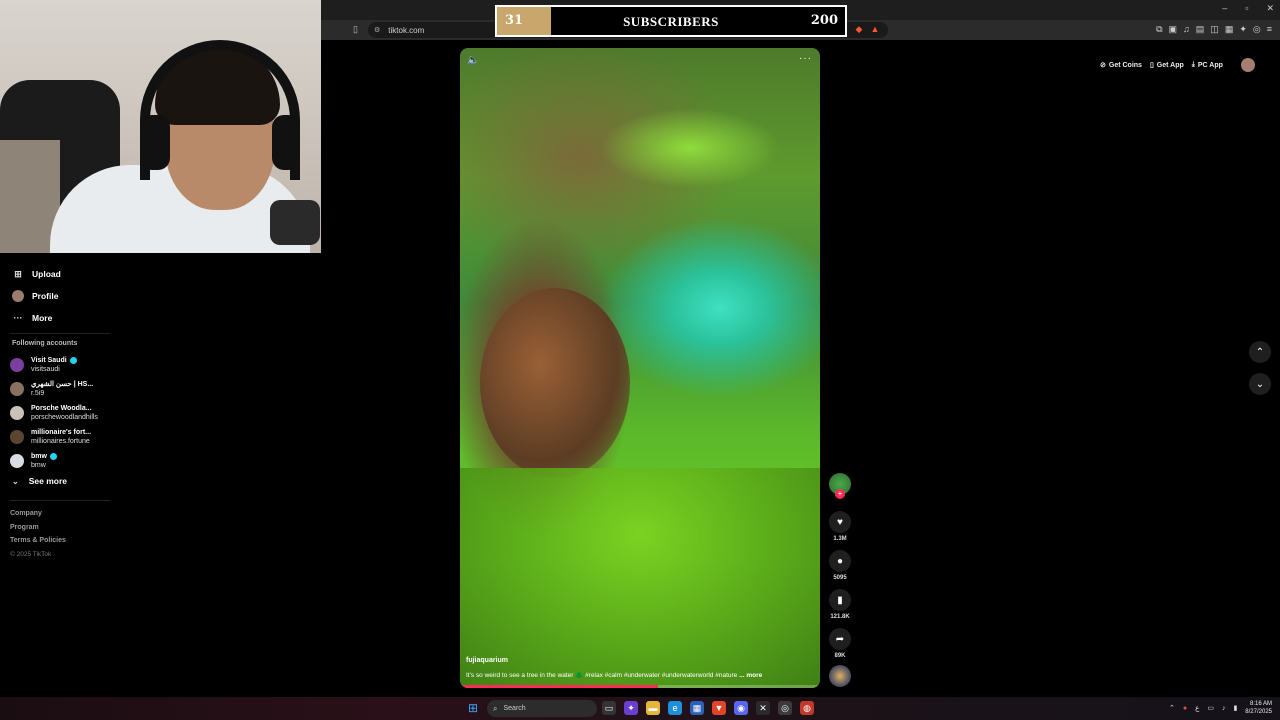 The width and height of the screenshot is (1280, 720). Describe the element at coordinates (54, 461) in the screenshot. I see `following-account: bmw bmw` at that location.